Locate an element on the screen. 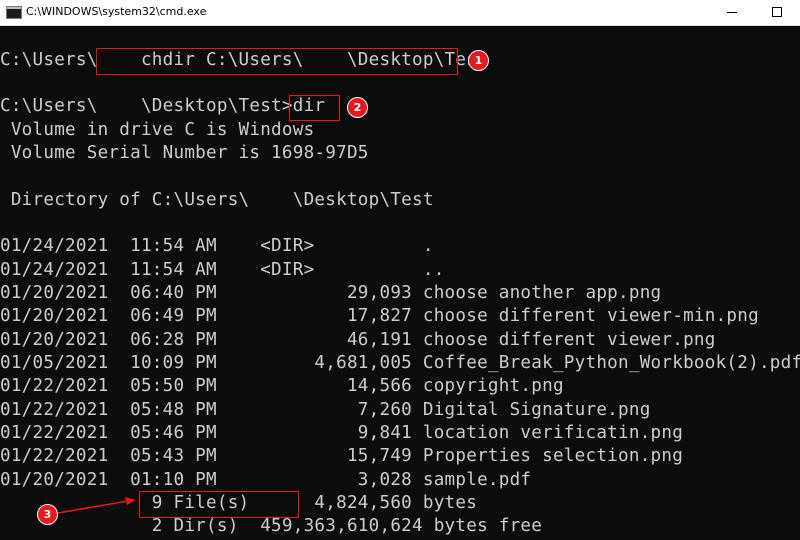 The height and width of the screenshot is (540, 800). highlight-dir-command is located at coordinates (314, 108).